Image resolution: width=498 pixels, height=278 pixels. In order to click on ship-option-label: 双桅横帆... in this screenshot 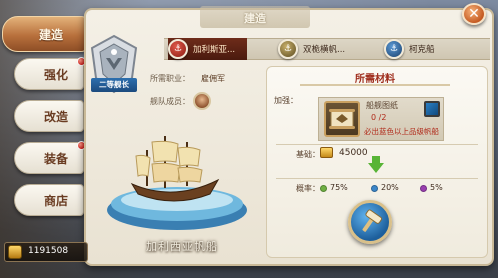, I will do `click(324, 50)`.